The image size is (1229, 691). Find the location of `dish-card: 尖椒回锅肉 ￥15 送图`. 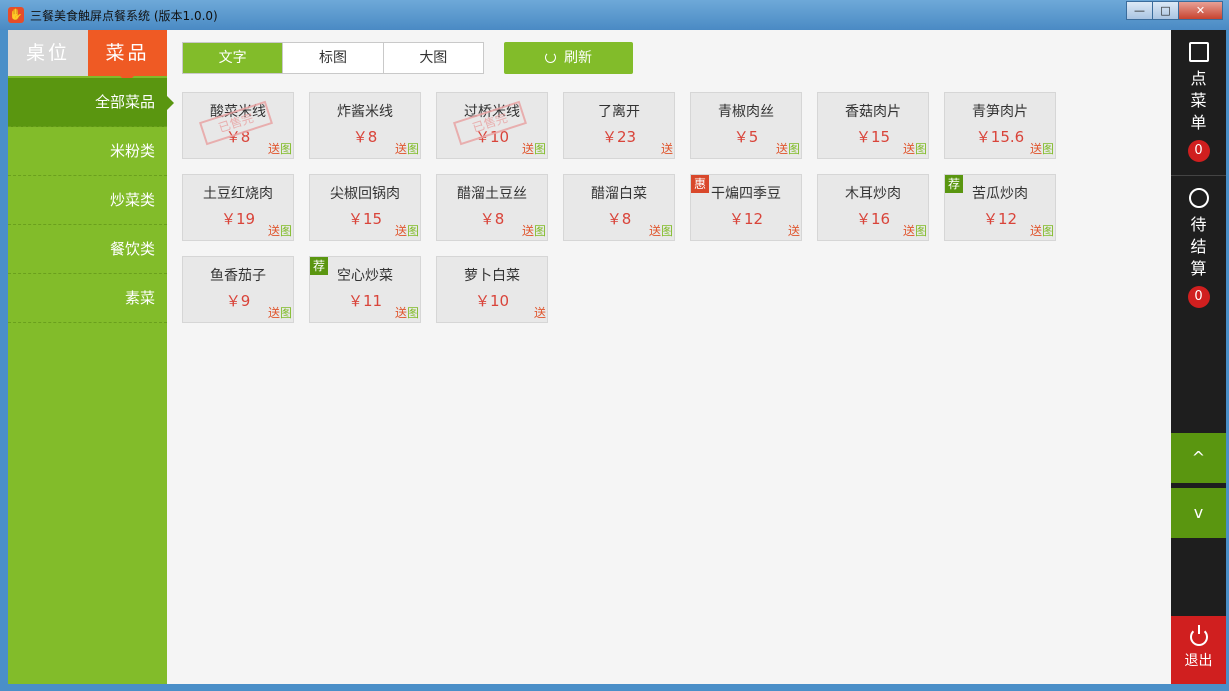

dish-card: 尖椒回锅肉 ￥15 送图 is located at coordinates (365, 207).